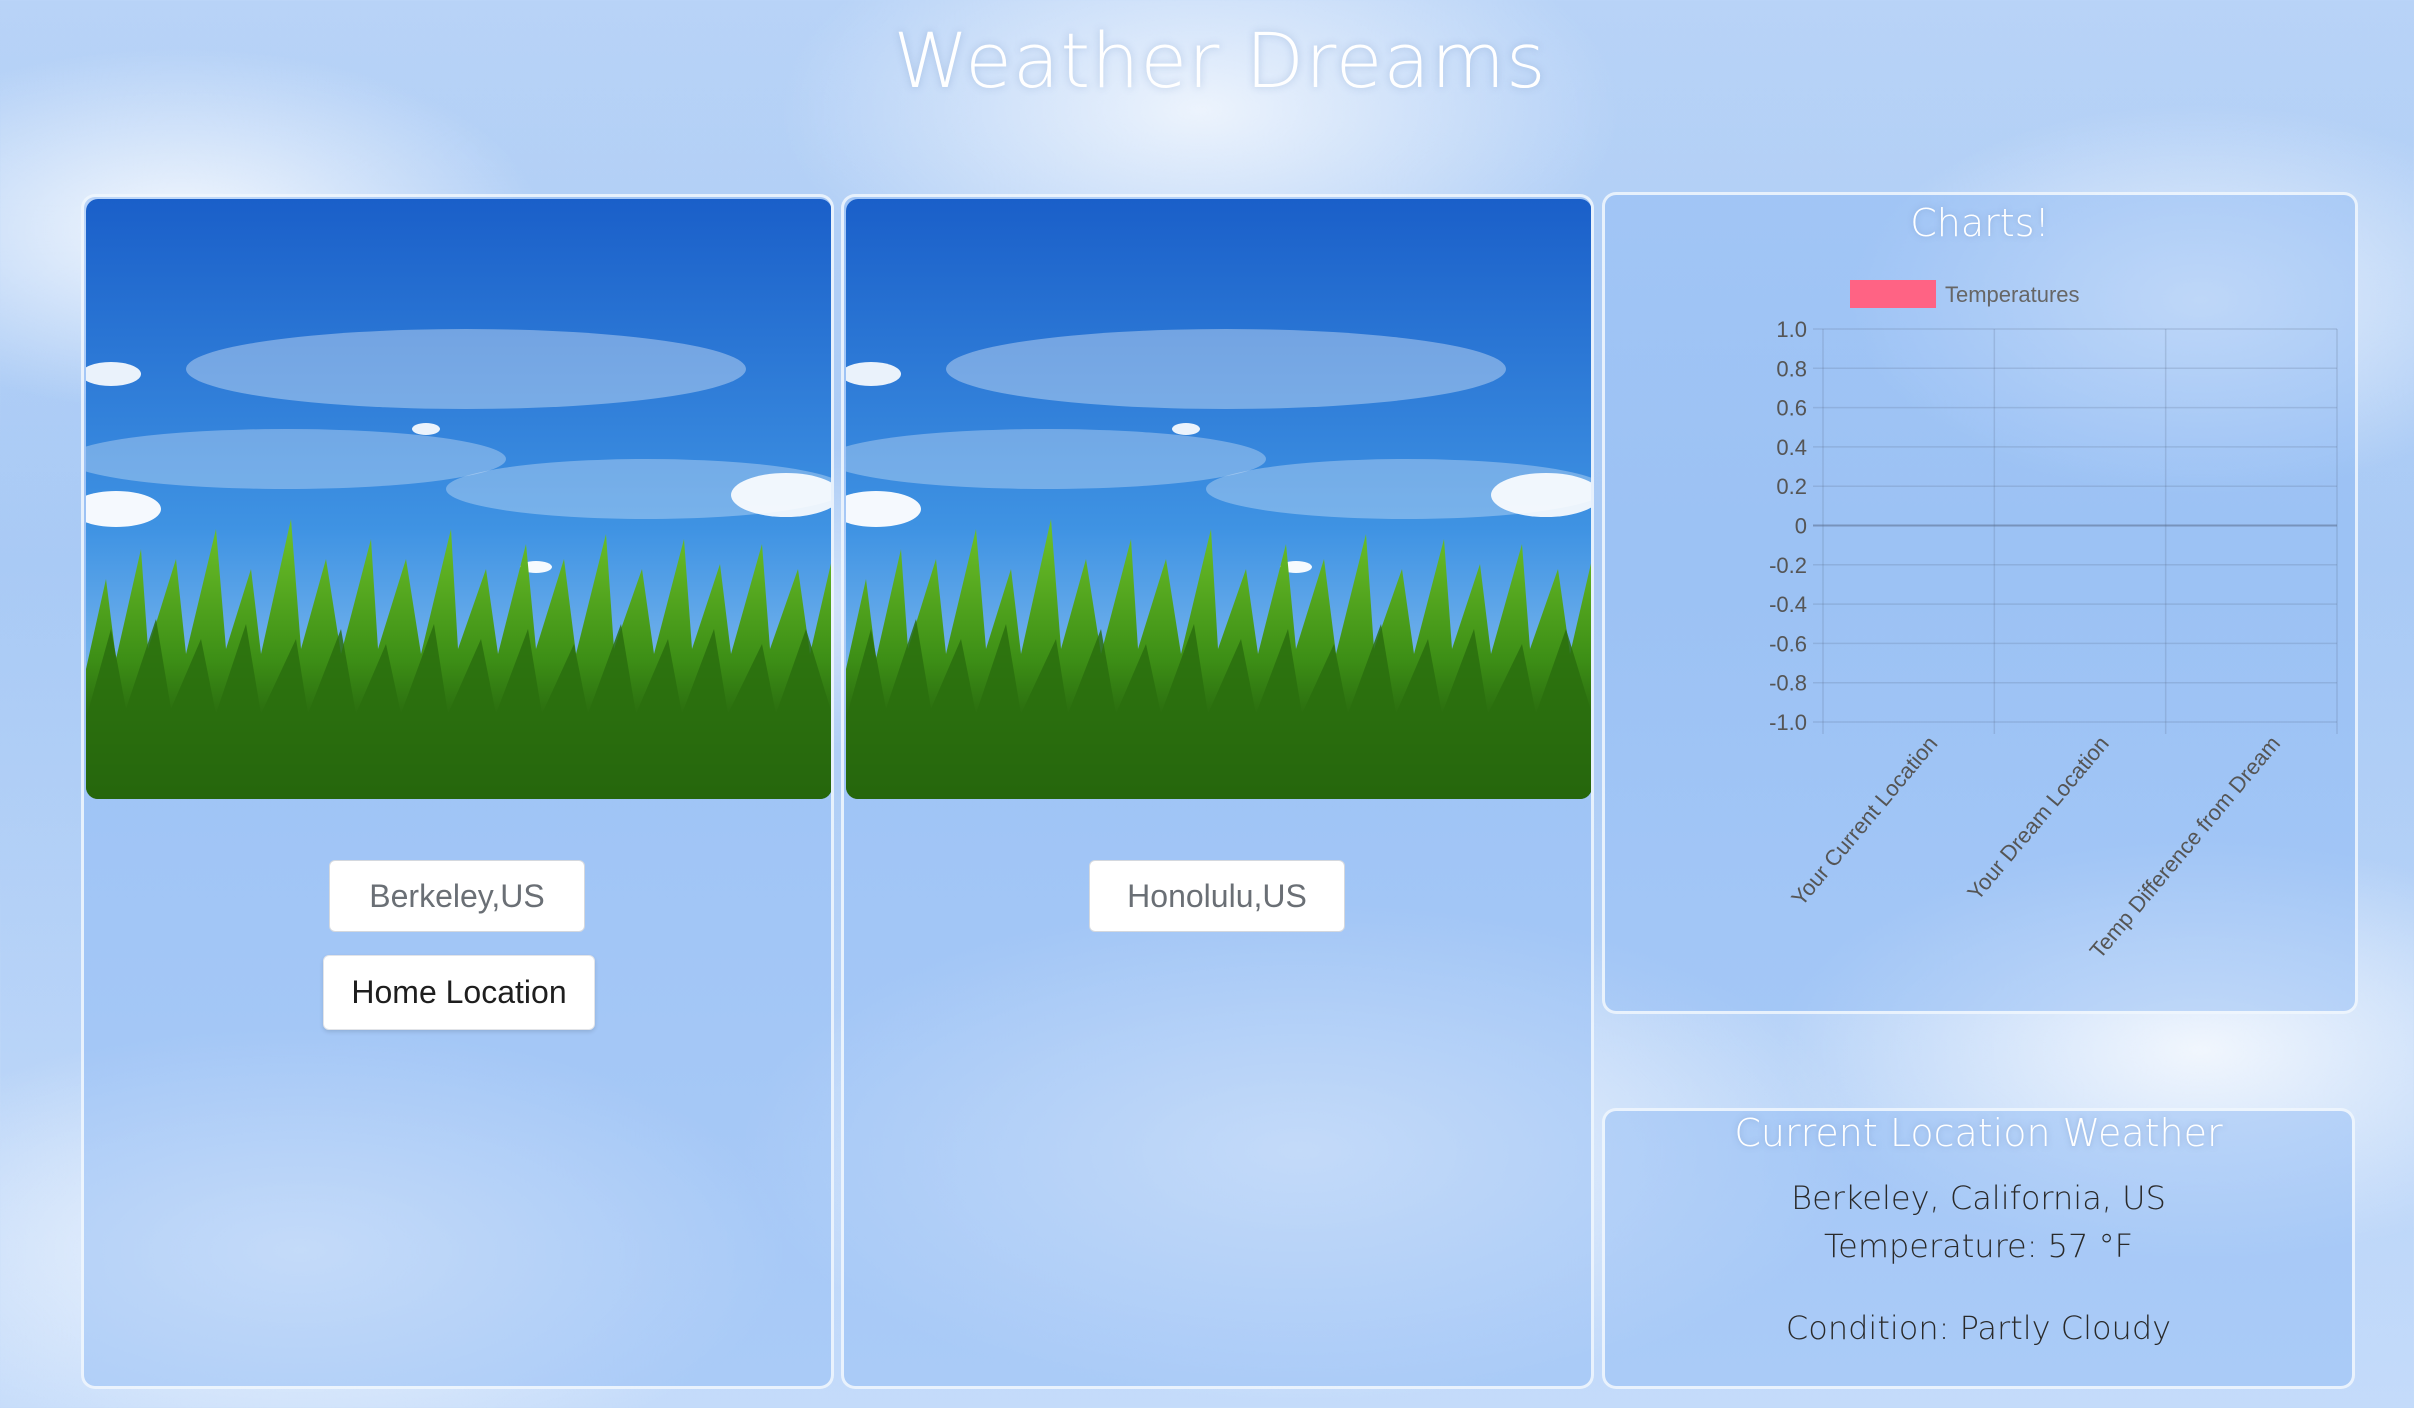 The width and height of the screenshot is (2414, 1408). What do you see at coordinates (1788, 643) in the screenshot?
I see `y-tick-label: -0.6` at bounding box center [1788, 643].